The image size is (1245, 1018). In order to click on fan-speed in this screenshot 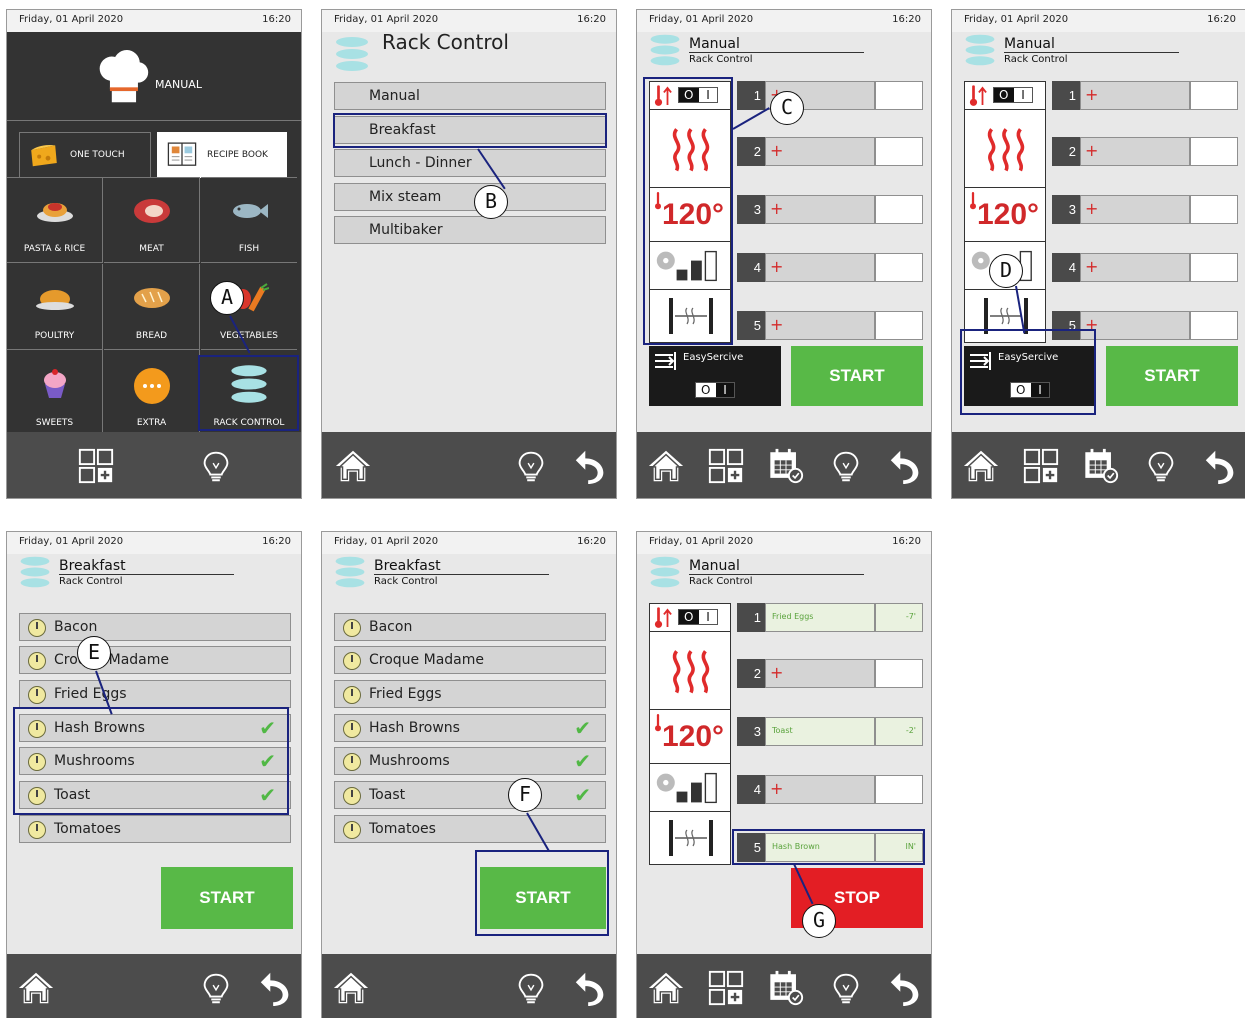, I will do `click(690, 788)`.